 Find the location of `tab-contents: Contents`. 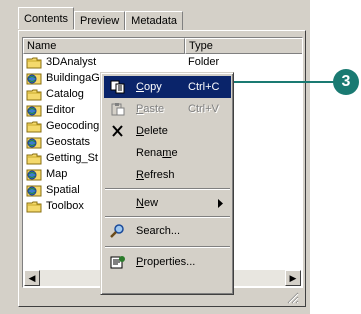

tab-contents: Contents is located at coordinates (46, 18).